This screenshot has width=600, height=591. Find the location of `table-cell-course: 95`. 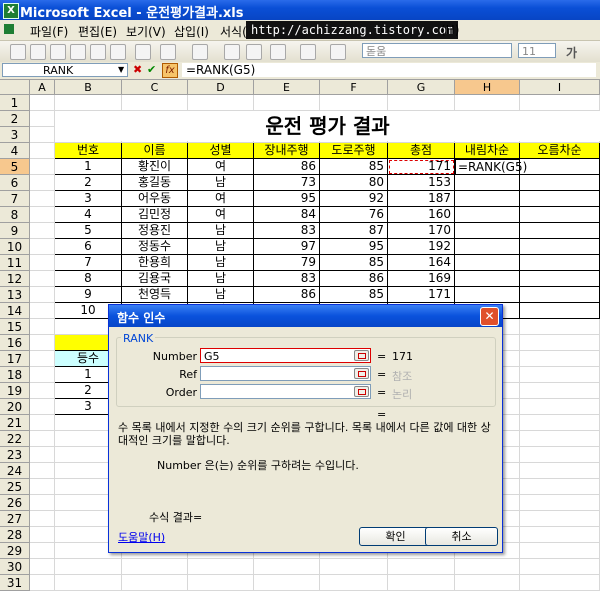

table-cell-course: 95 is located at coordinates (287, 199).